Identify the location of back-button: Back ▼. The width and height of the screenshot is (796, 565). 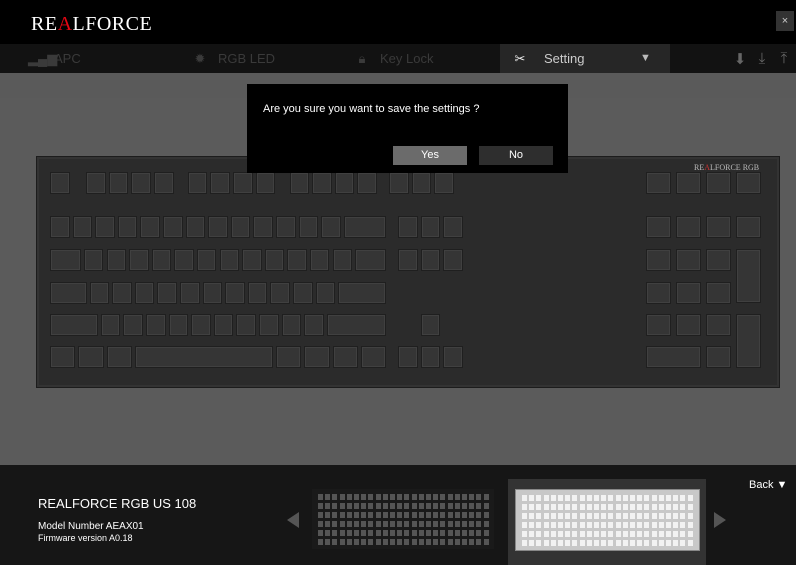
(768, 485).